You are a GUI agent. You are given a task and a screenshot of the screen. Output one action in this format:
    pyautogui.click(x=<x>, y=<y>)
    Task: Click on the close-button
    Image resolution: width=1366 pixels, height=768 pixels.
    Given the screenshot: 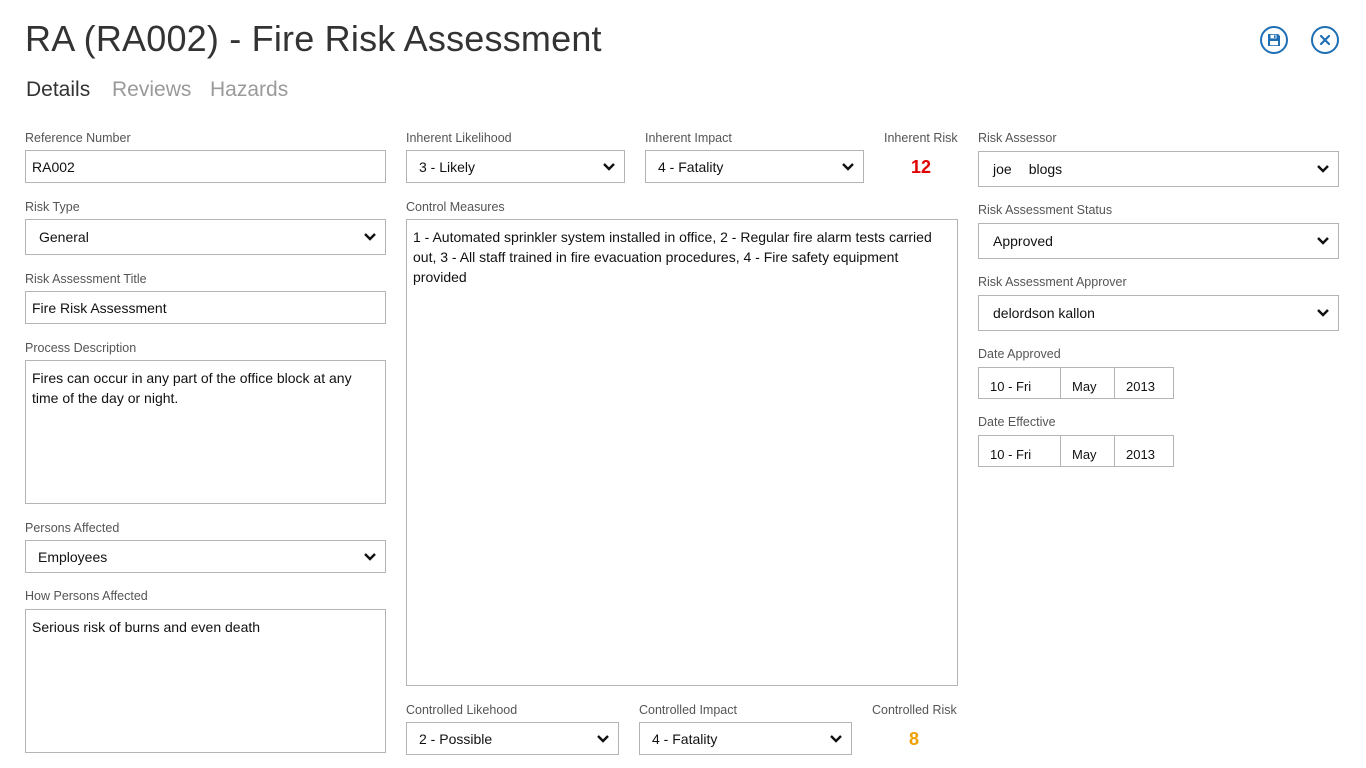 What is the action you would take?
    pyautogui.click(x=1325, y=40)
    